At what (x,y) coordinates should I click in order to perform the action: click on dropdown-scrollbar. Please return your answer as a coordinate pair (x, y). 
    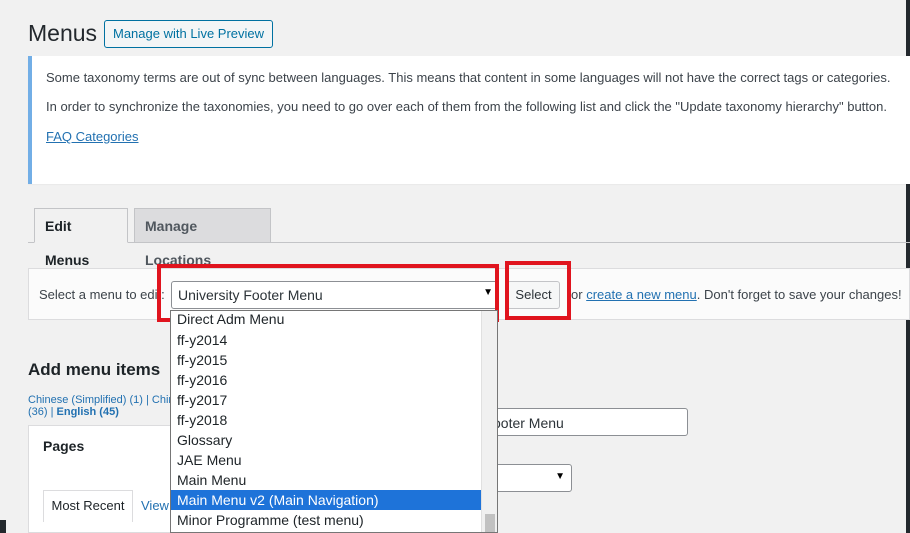
    Looking at the image, I should click on (489, 421).